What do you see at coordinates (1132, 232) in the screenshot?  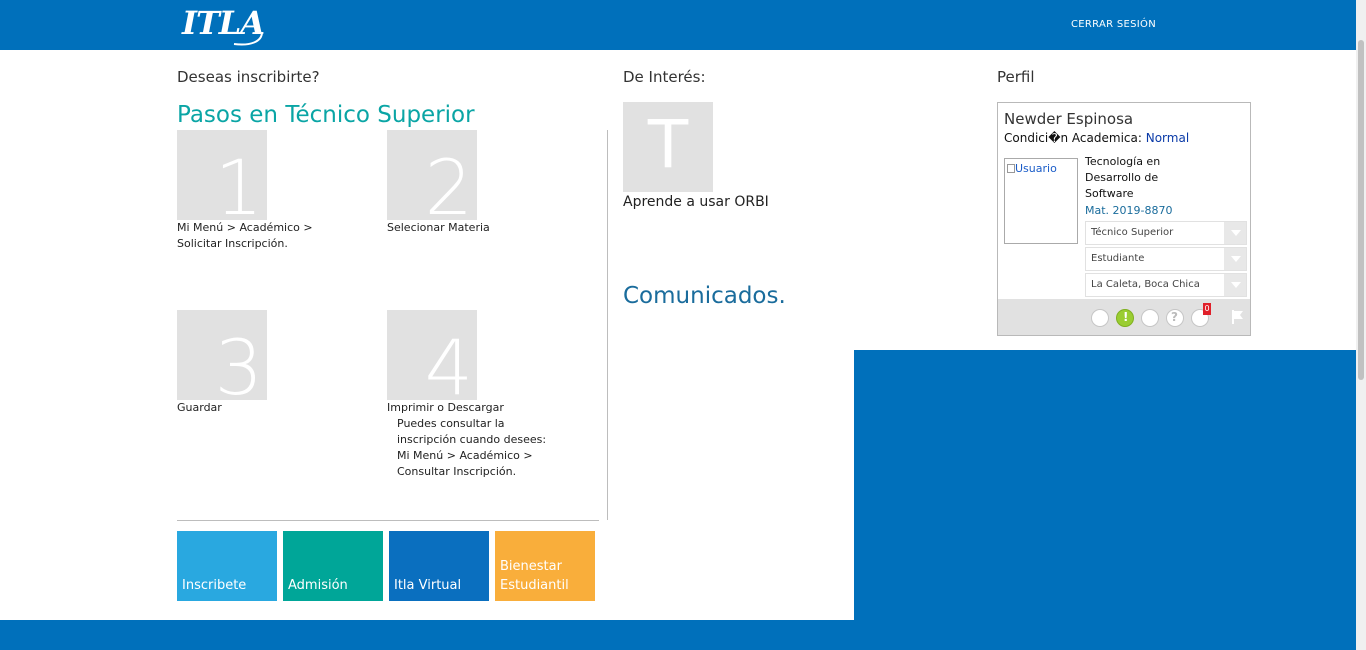 I see `level-select-value: Técnico Superior` at bounding box center [1132, 232].